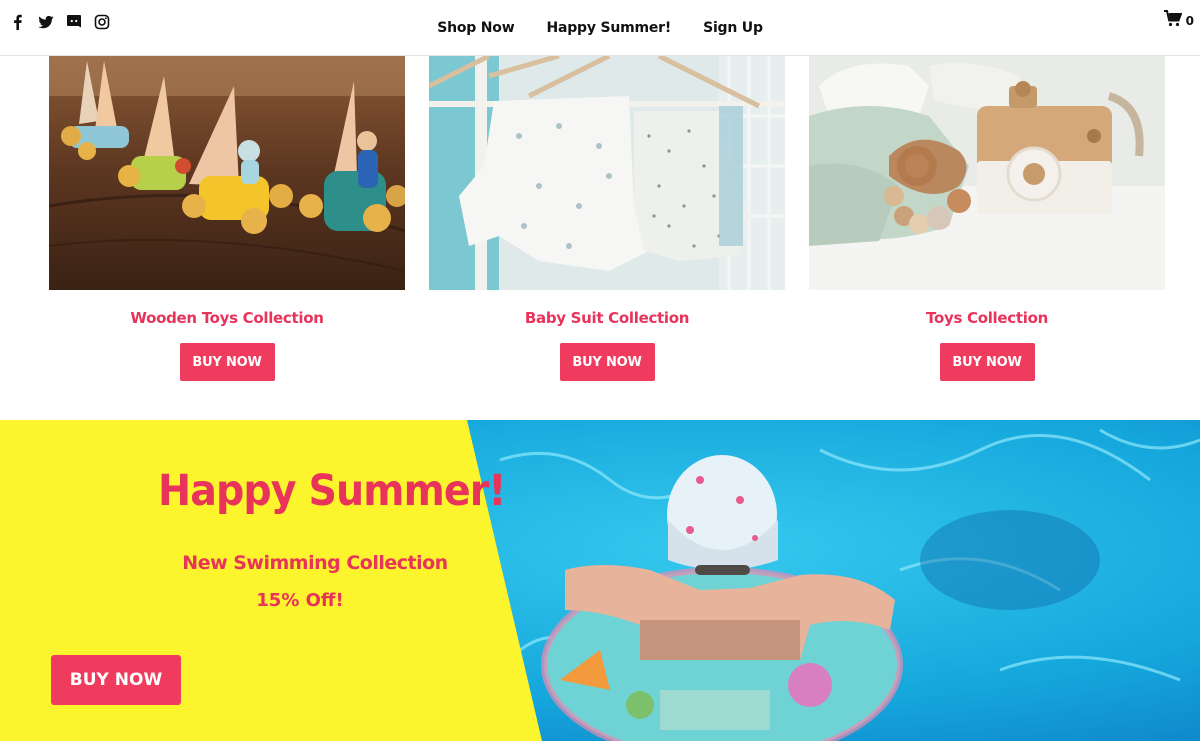  Describe the element at coordinates (315, 563) in the screenshot. I see `banner-subtitle: New Swimming Collection` at that location.